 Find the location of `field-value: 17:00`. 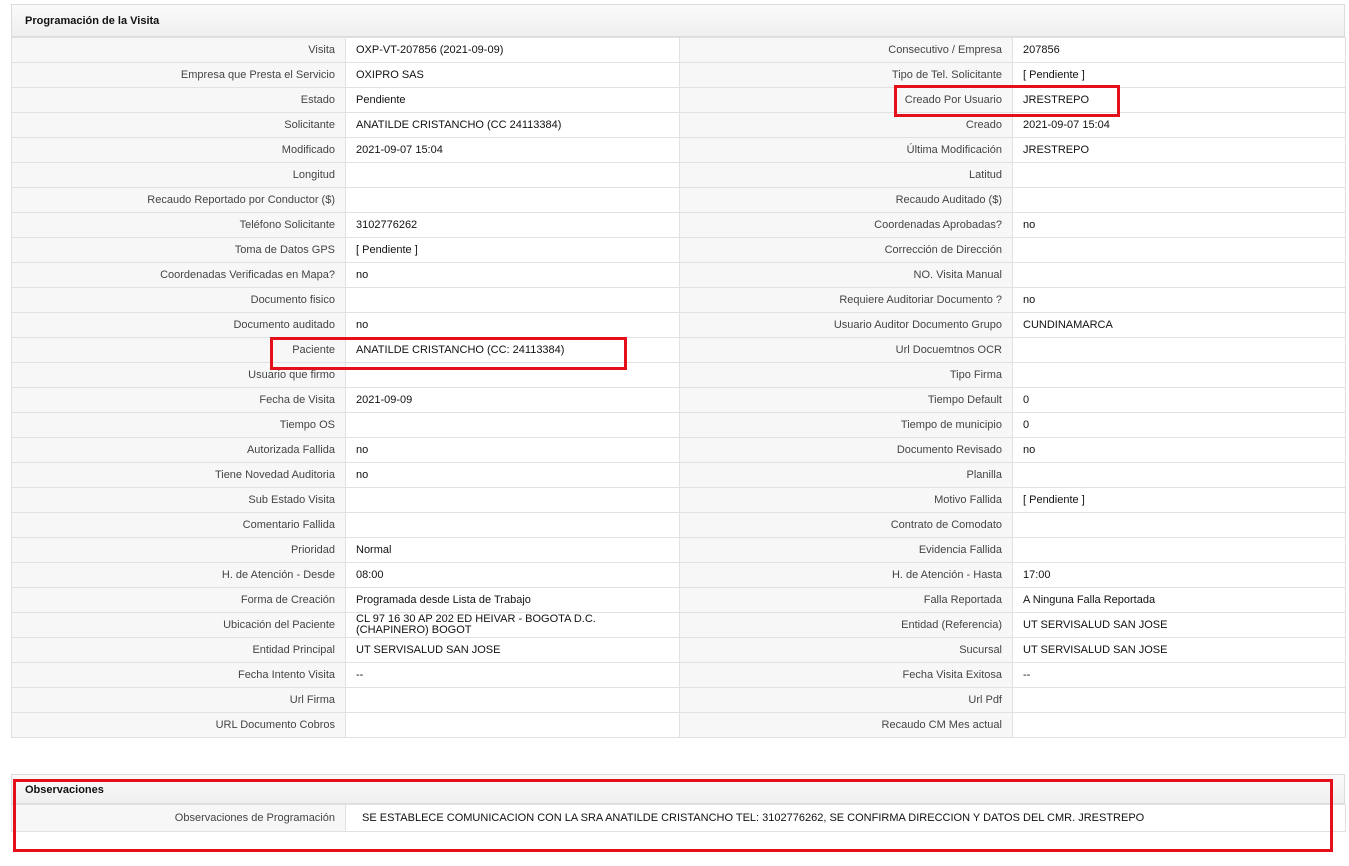

field-value: 17:00 is located at coordinates (1179, 575).